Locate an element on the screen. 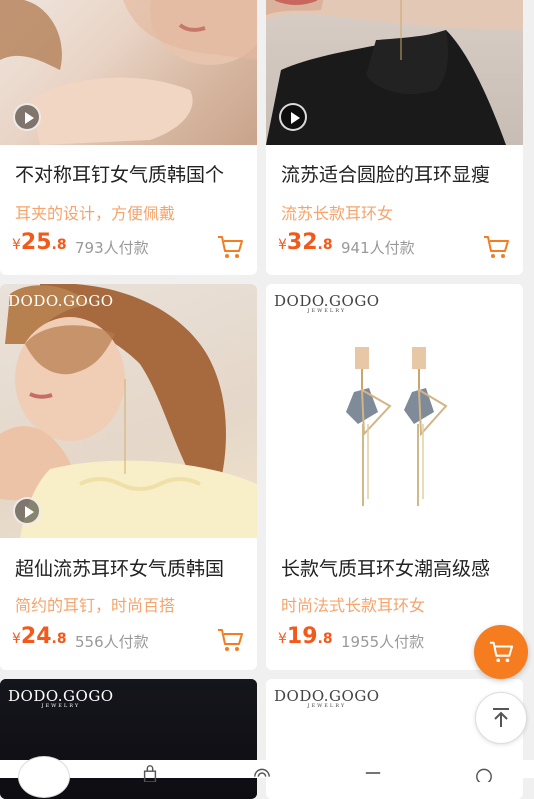 This screenshot has height=799, width=534. product-price: ¥25.8 is located at coordinates (39, 242).